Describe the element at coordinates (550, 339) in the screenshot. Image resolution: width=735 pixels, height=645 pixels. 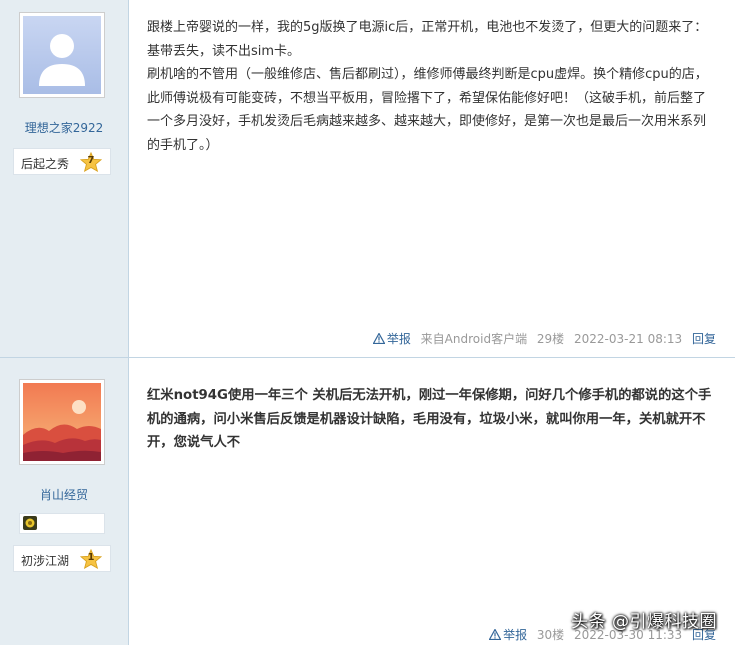
I see `floor-number: 29楼` at that location.